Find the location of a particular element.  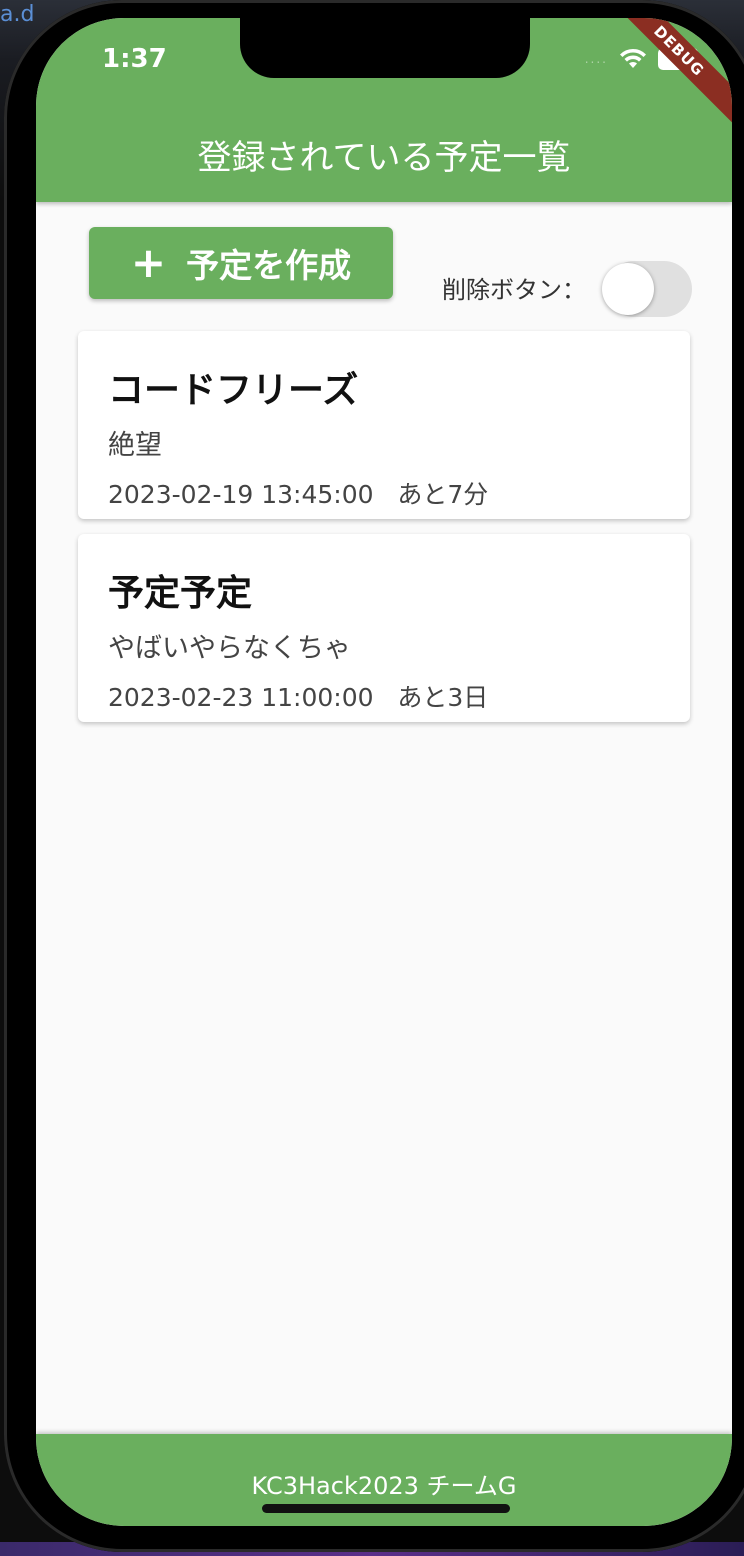

plus-icon: + is located at coordinates (148, 262).